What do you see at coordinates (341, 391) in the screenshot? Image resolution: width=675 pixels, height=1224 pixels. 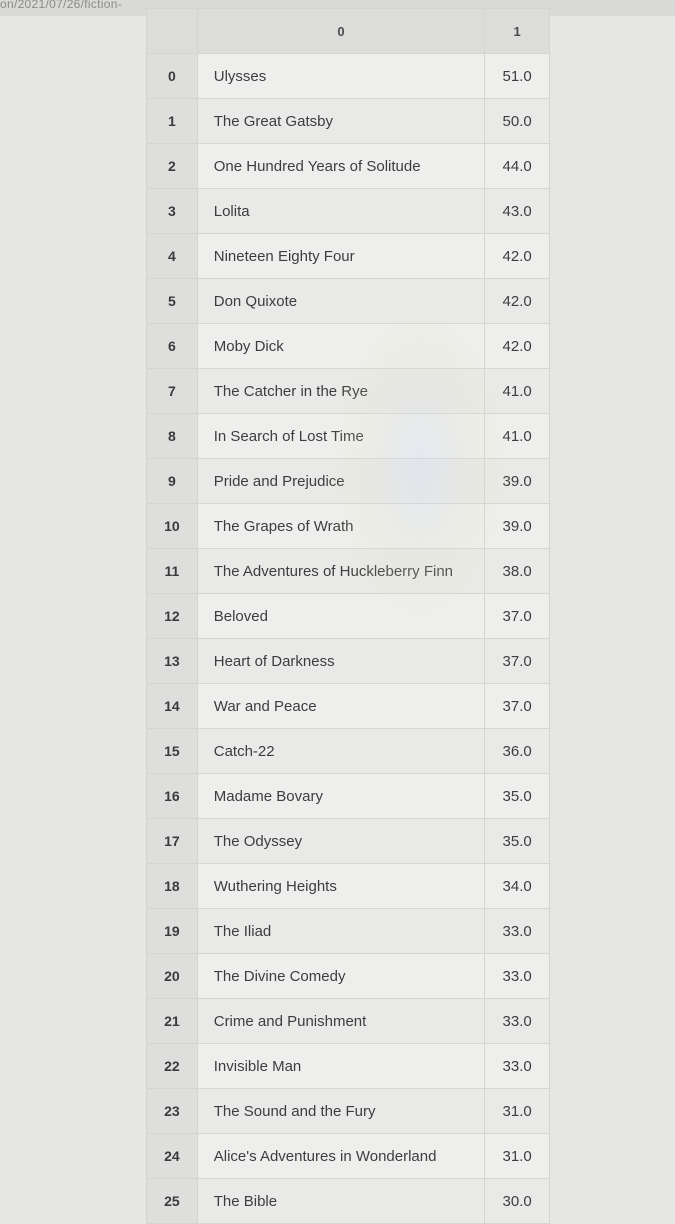 I see `book-title-cell: The Catcher in the Rye` at bounding box center [341, 391].